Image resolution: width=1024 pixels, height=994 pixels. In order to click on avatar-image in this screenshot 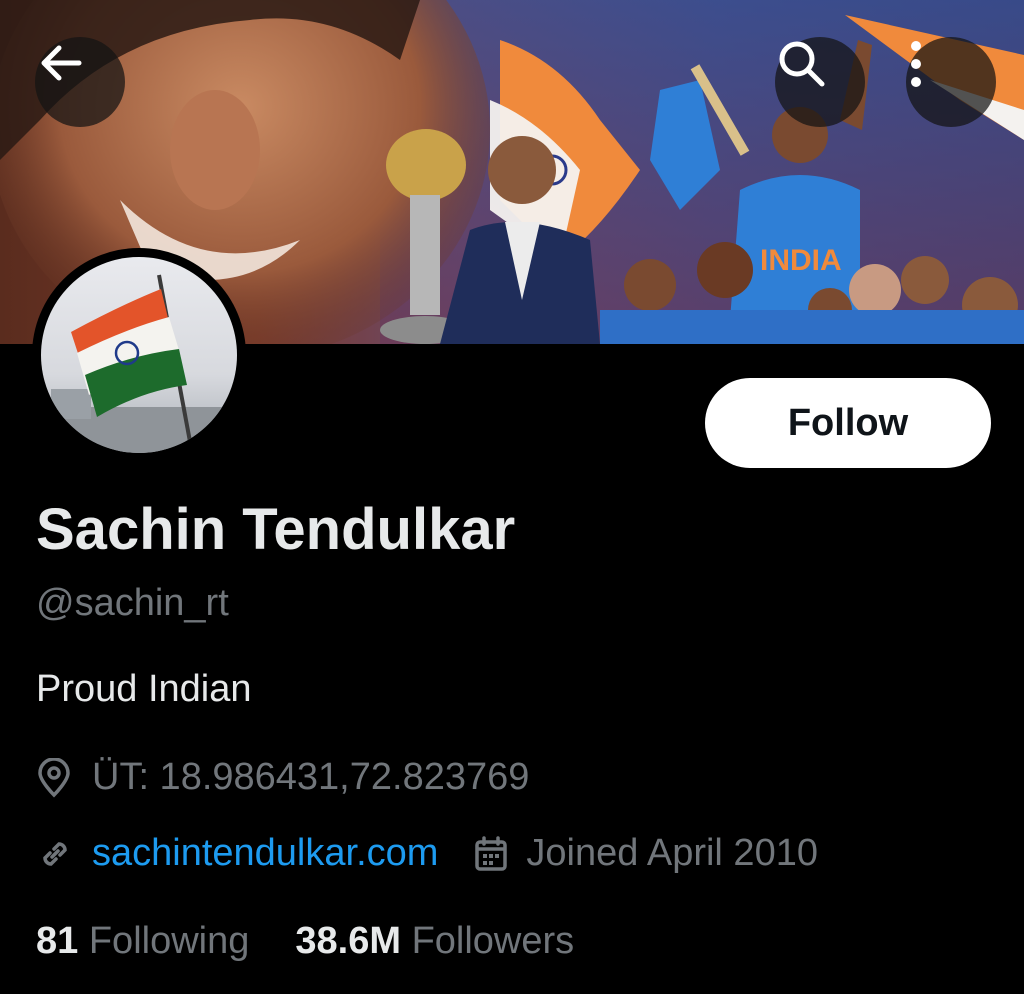, I will do `click(139, 355)`.